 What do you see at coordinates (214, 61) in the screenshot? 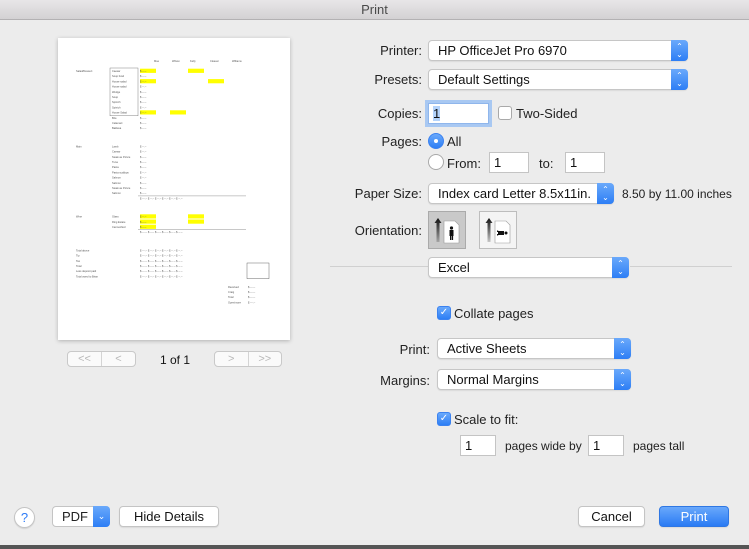
I see `sheet-column-header: Cleaver` at bounding box center [214, 61].